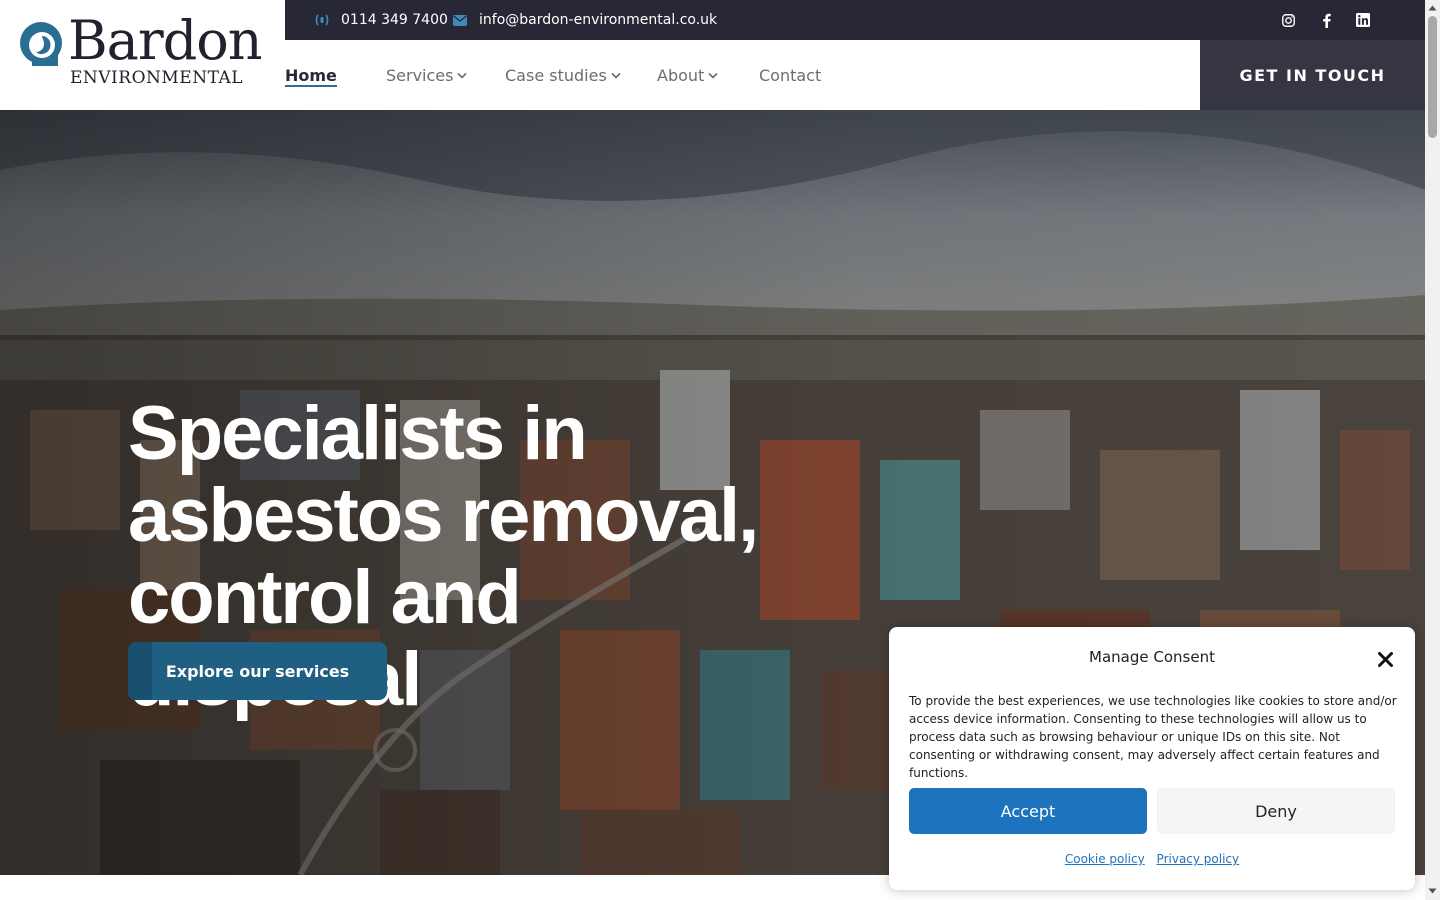  What do you see at coordinates (1276, 811) in the screenshot?
I see `deny-button: Deny` at bounding box center [1276, 811].